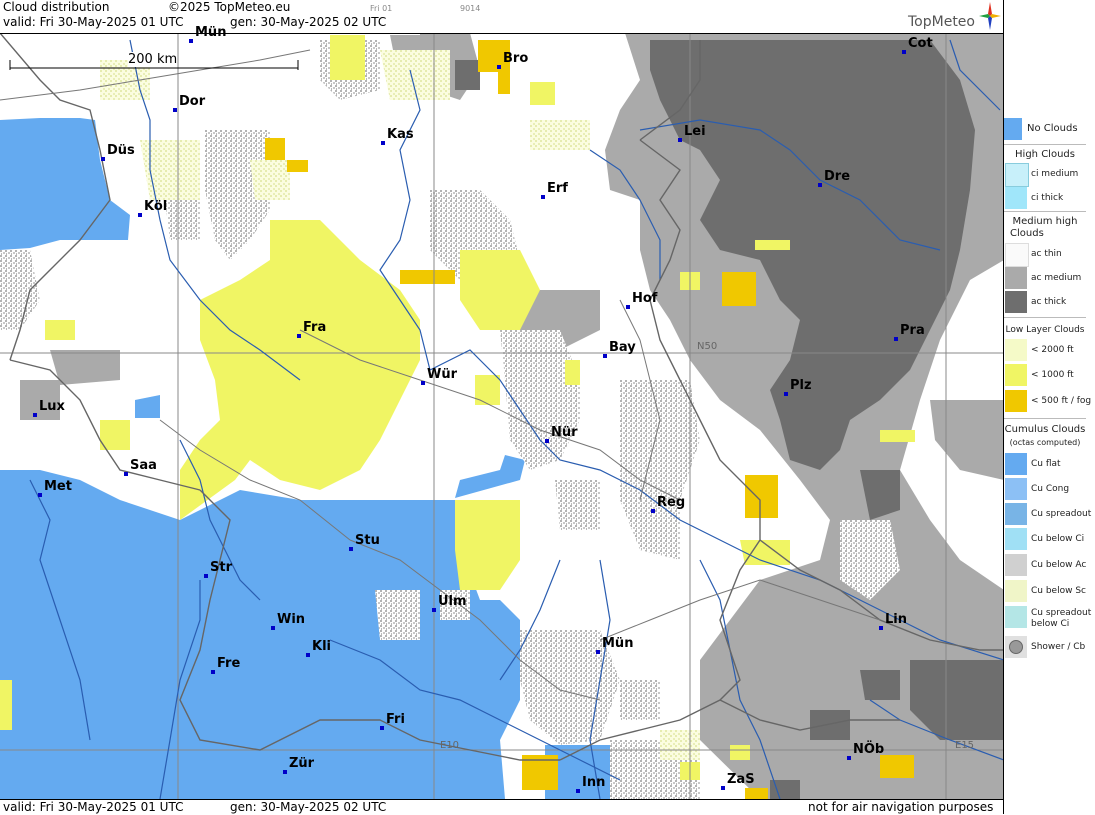 Image resolution: width=1095 pixels, height=815 pixels. I want to click on ci-thick-swatch, so click(1016, 198).